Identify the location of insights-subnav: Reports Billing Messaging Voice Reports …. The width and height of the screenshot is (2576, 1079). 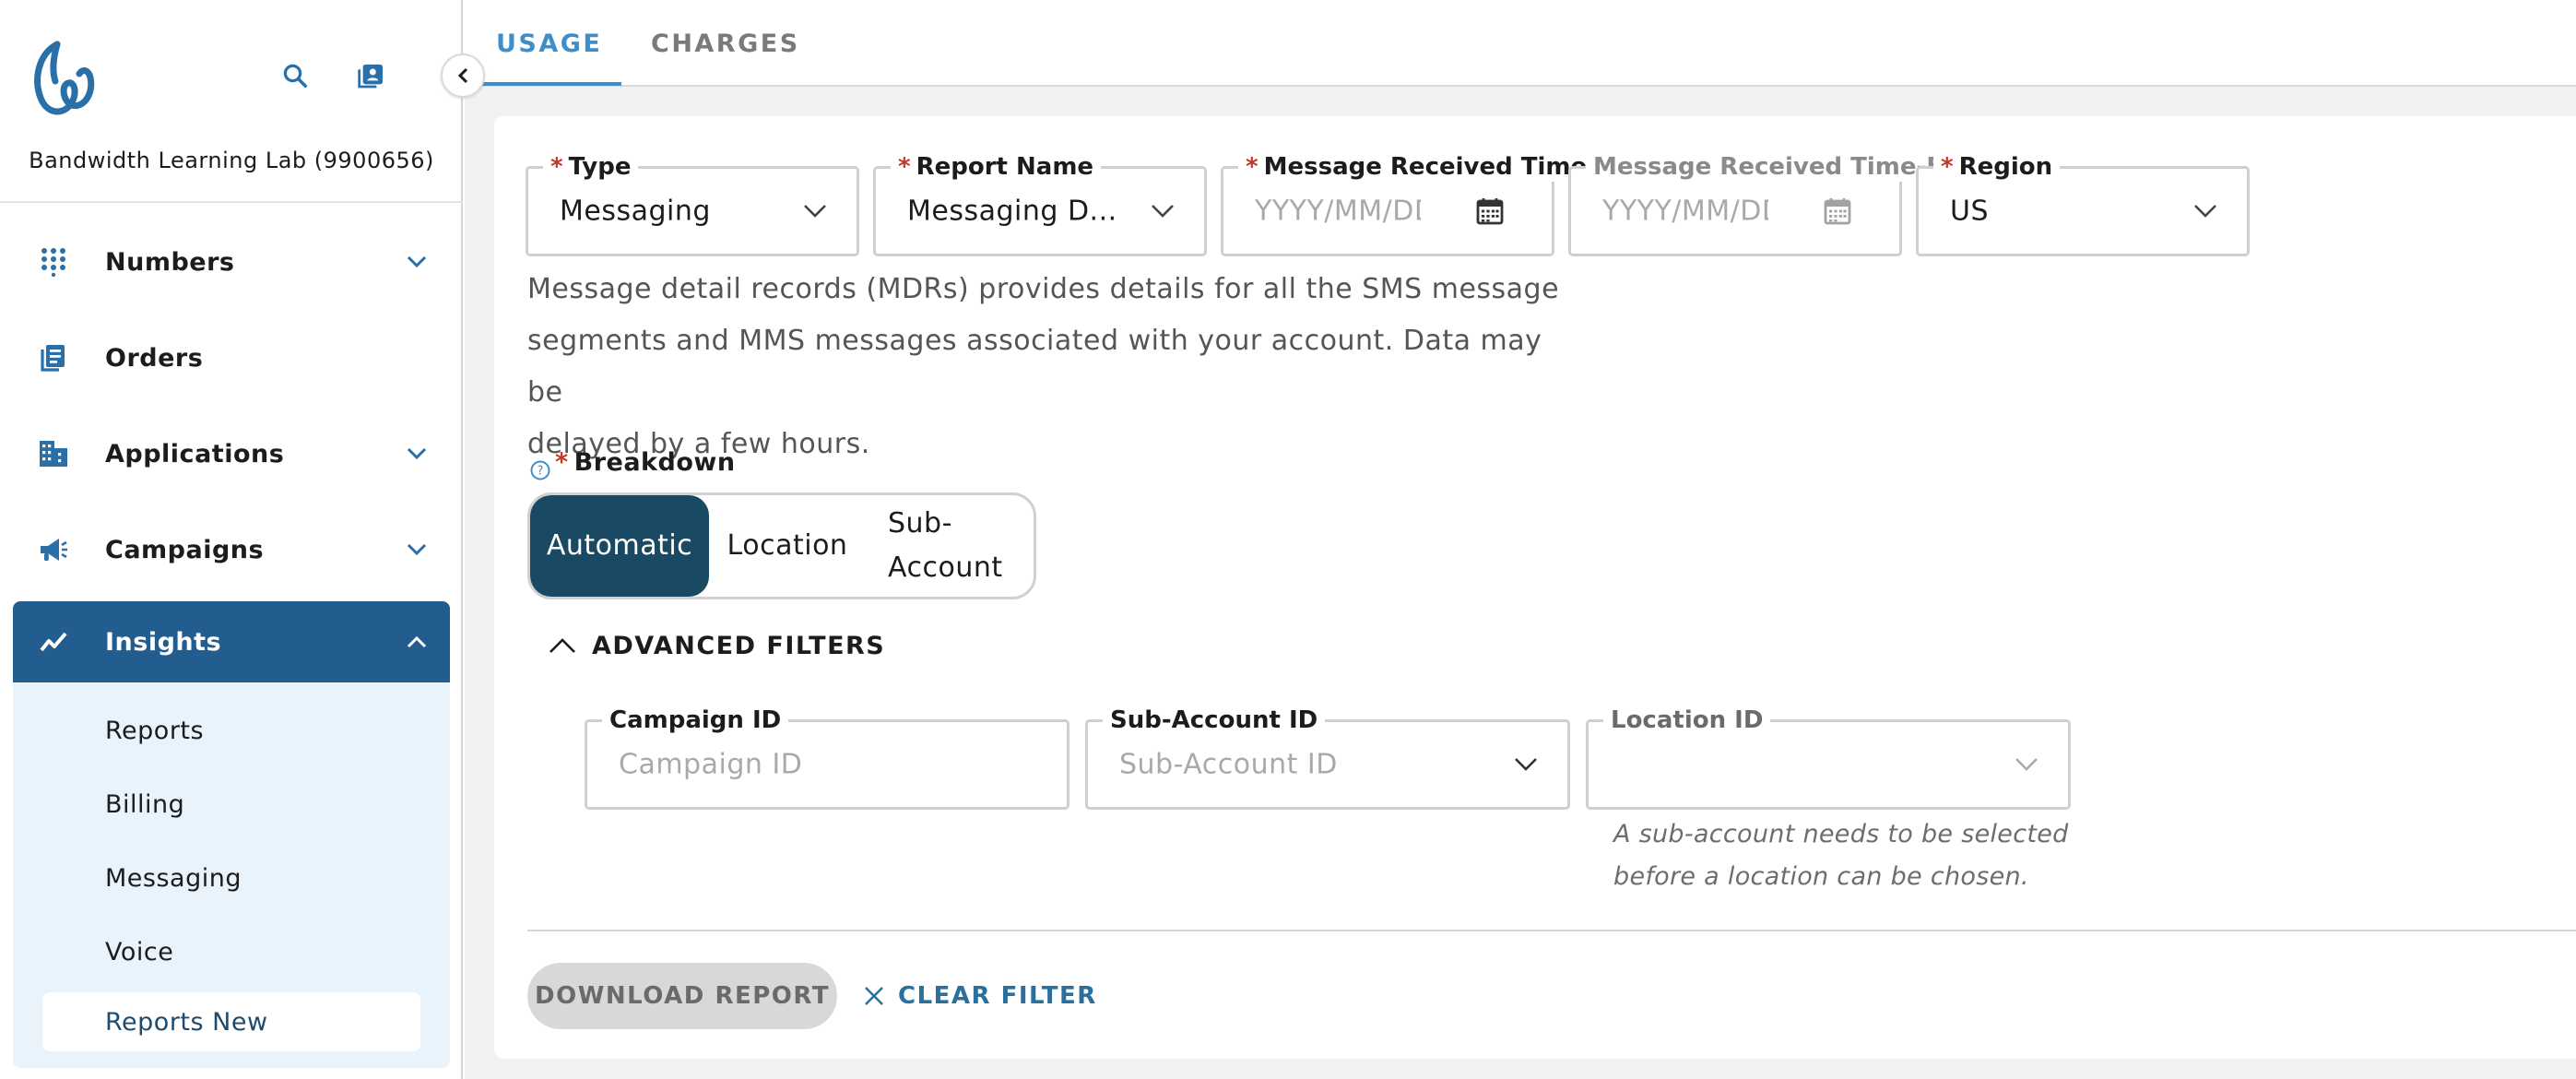
(231, 875).